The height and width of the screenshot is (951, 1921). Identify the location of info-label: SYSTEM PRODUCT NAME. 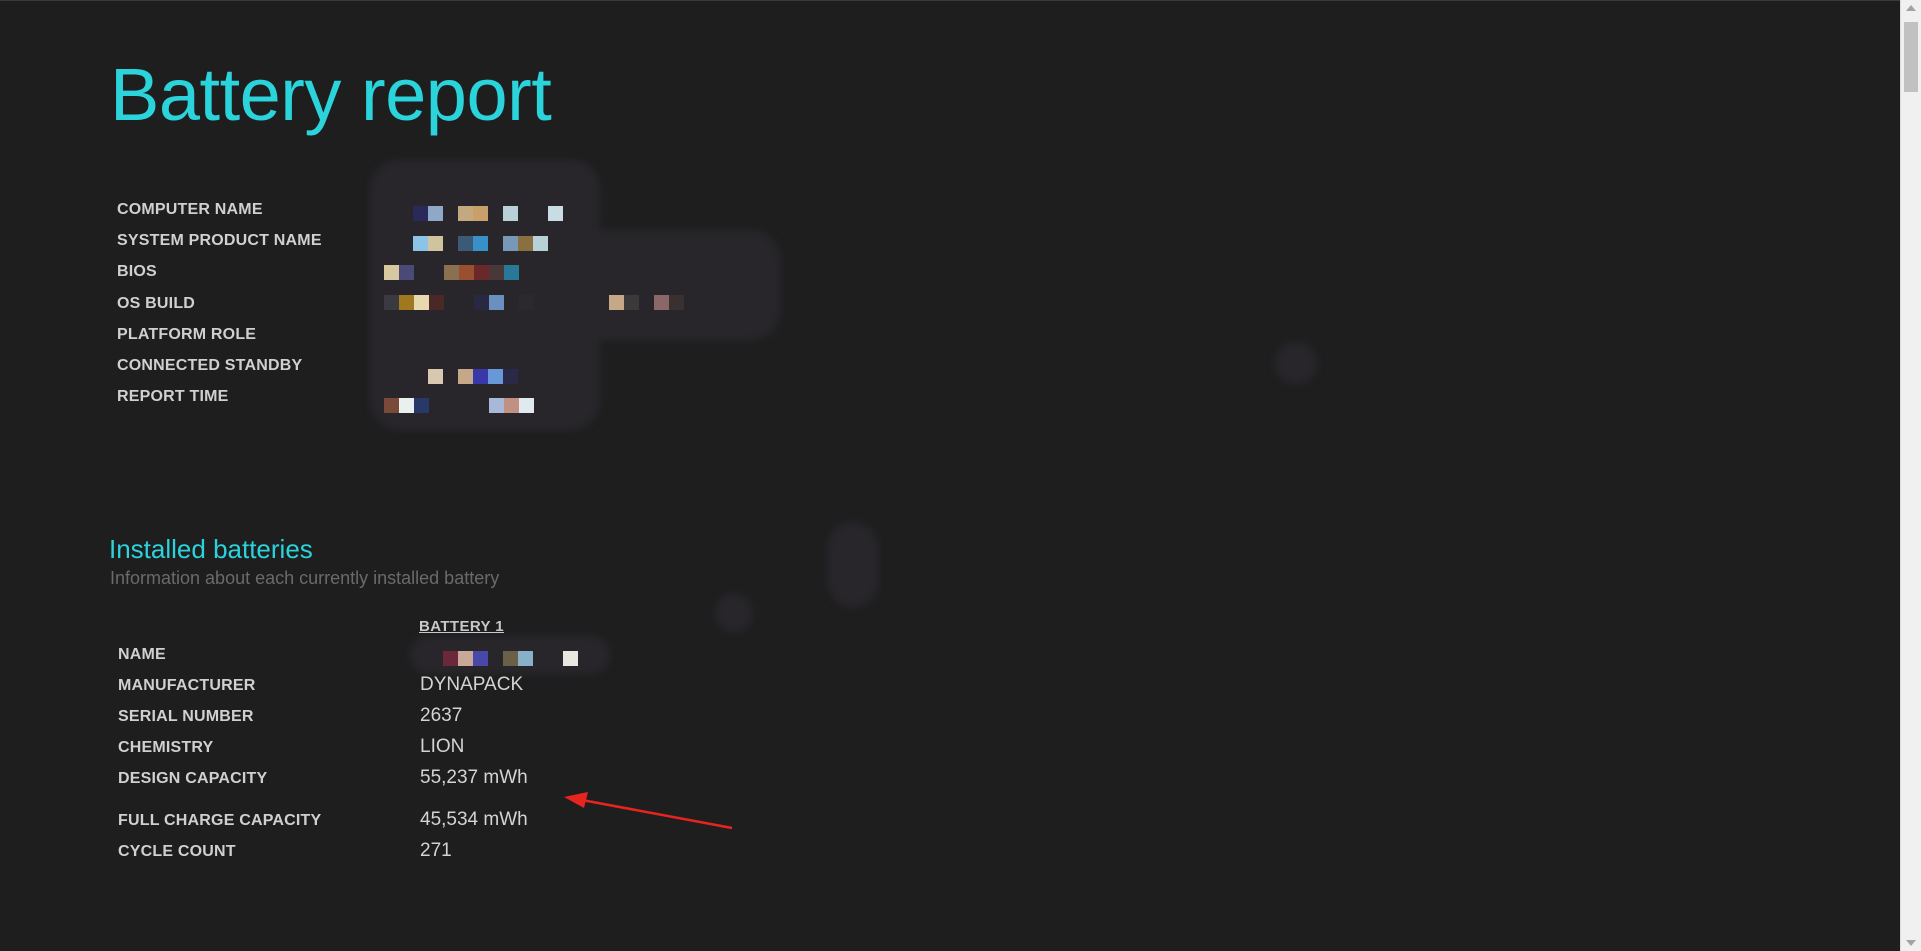
(219, 240).